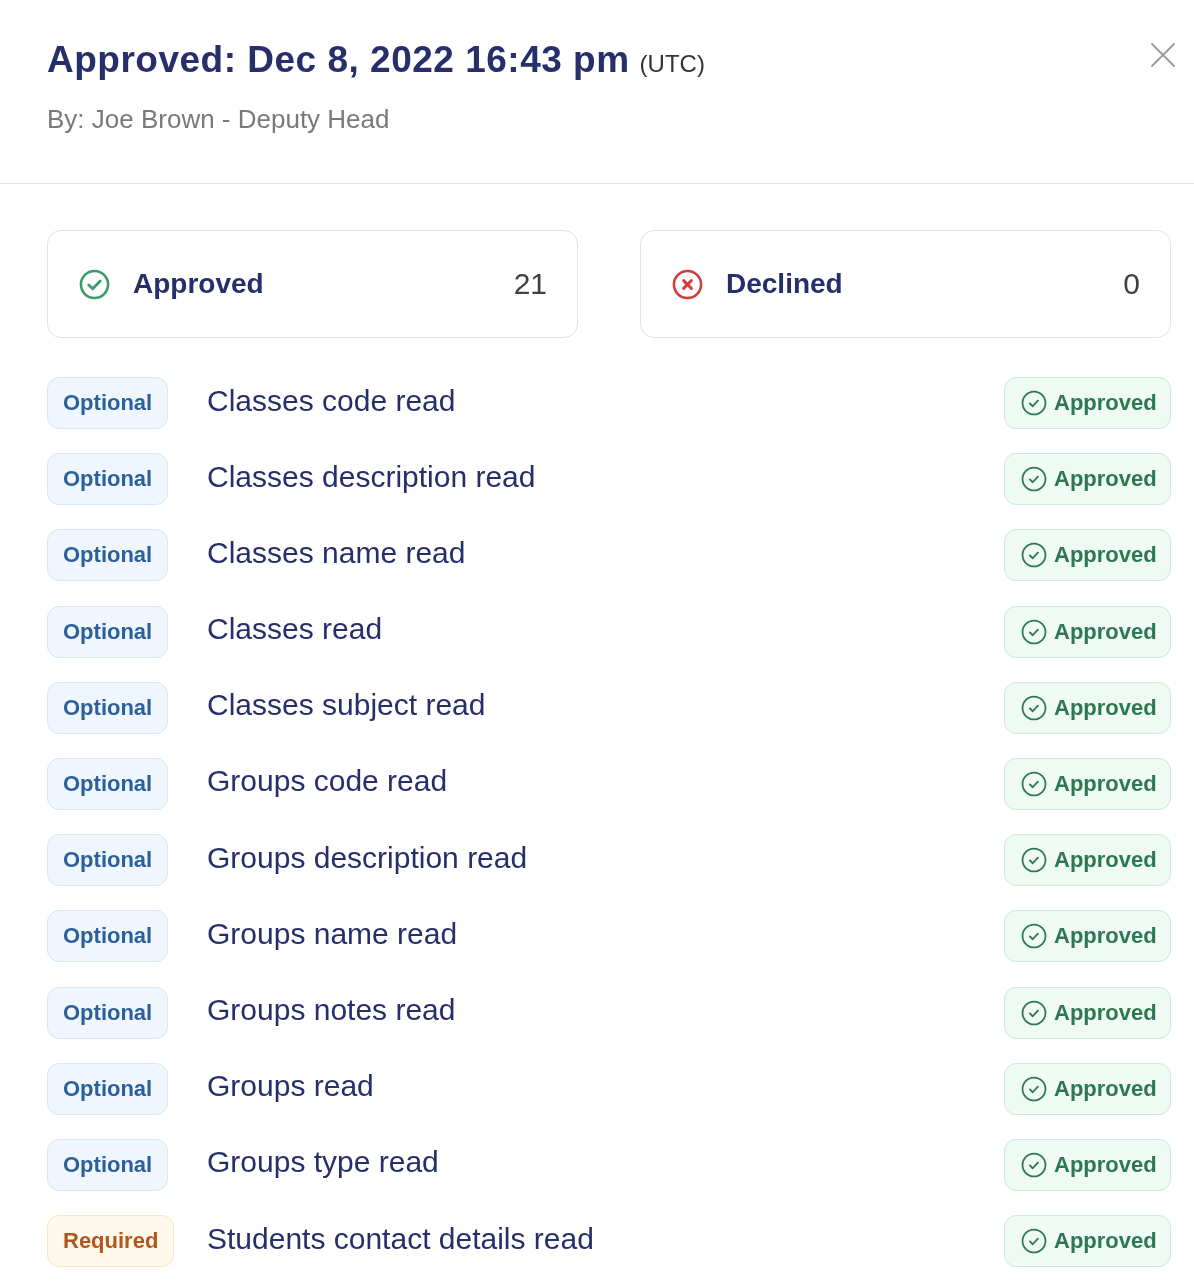 This screenshot has height=1286, width=1194. Describe the element at coordinates (327, 781) in the screenshot. I see `permission-name: Groups code read` at that location.